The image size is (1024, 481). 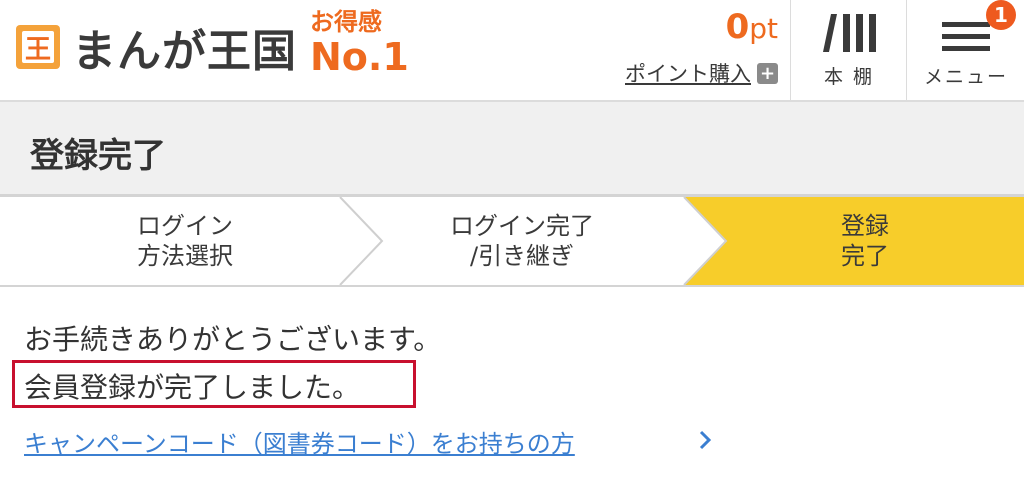 I want to click on points-number: 0, so click(x=737, y=27).